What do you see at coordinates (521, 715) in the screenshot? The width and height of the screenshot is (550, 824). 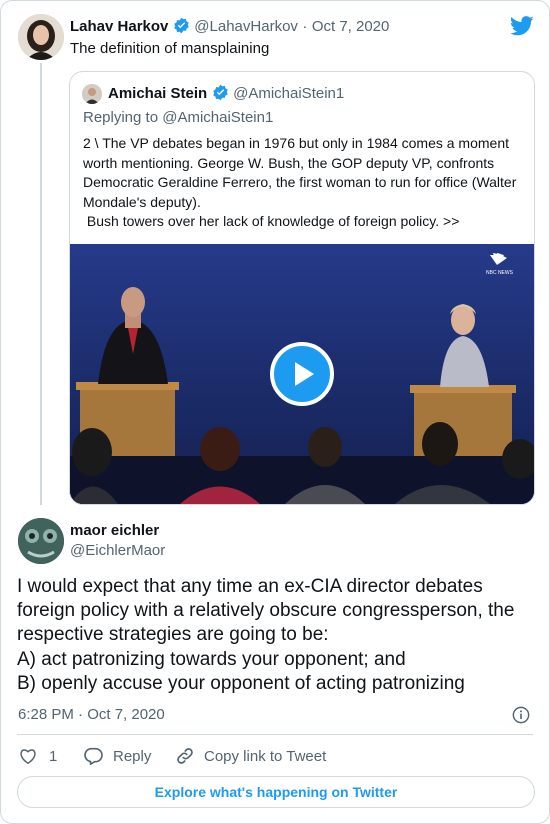 I see `info-icon` at bounding box center [521, 715].